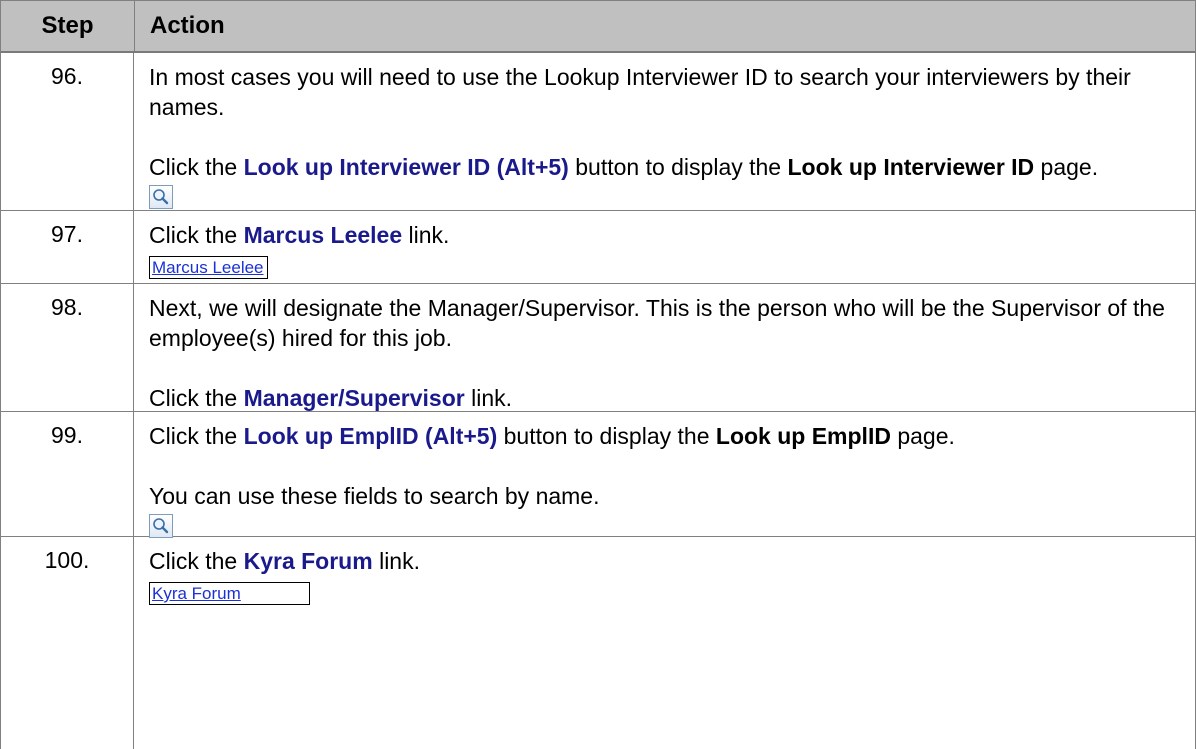 Image resolution: width=1196 pixels, height=749 pixels. I want to click on keyword: Kyra Forum, so click(308, 561).